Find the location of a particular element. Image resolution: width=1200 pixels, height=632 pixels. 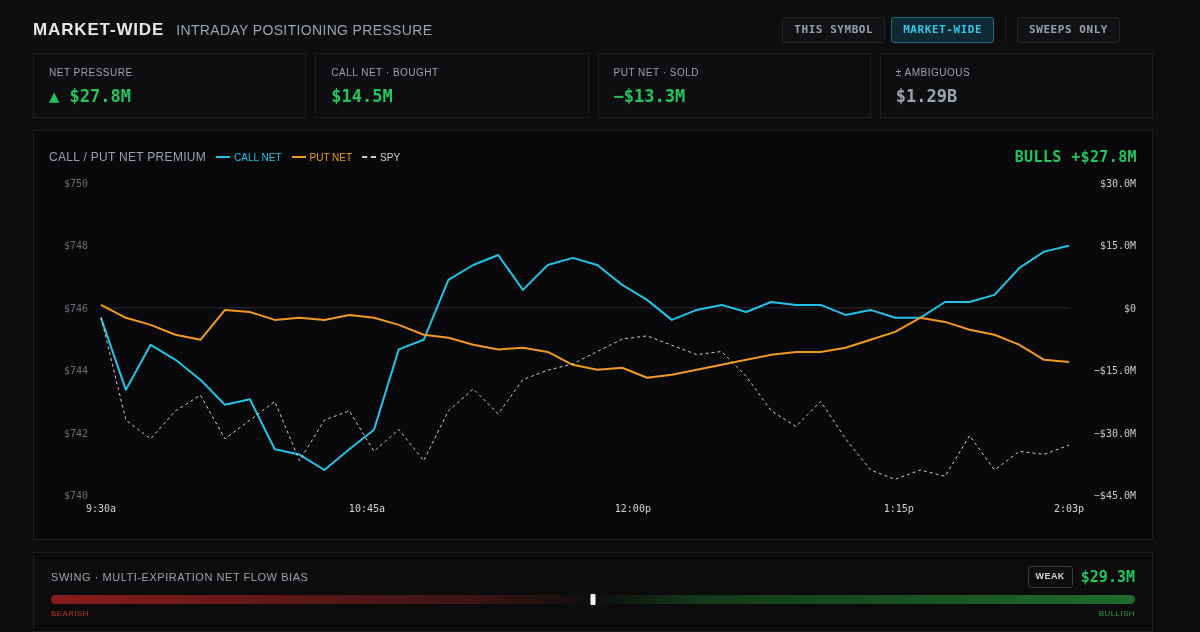

legend-label: SPY is located at coordinates (390, 157).